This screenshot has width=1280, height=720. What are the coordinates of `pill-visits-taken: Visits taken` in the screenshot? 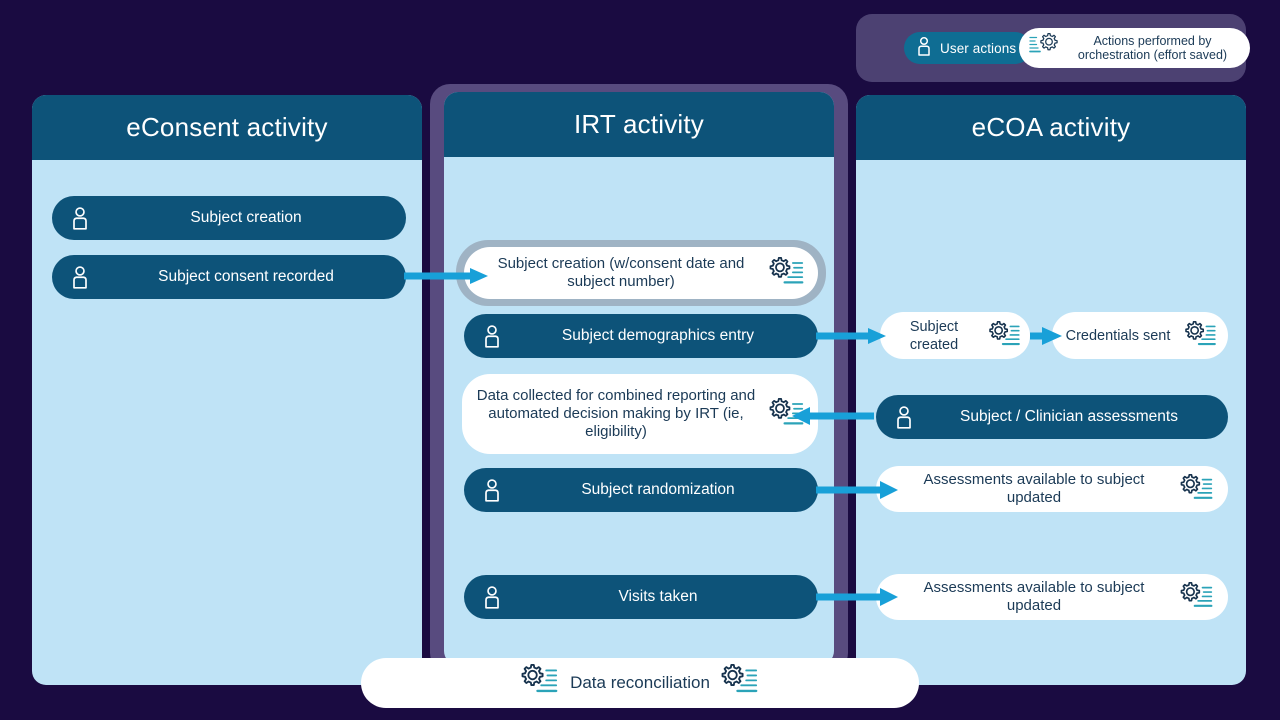 It's located at (641, 597).